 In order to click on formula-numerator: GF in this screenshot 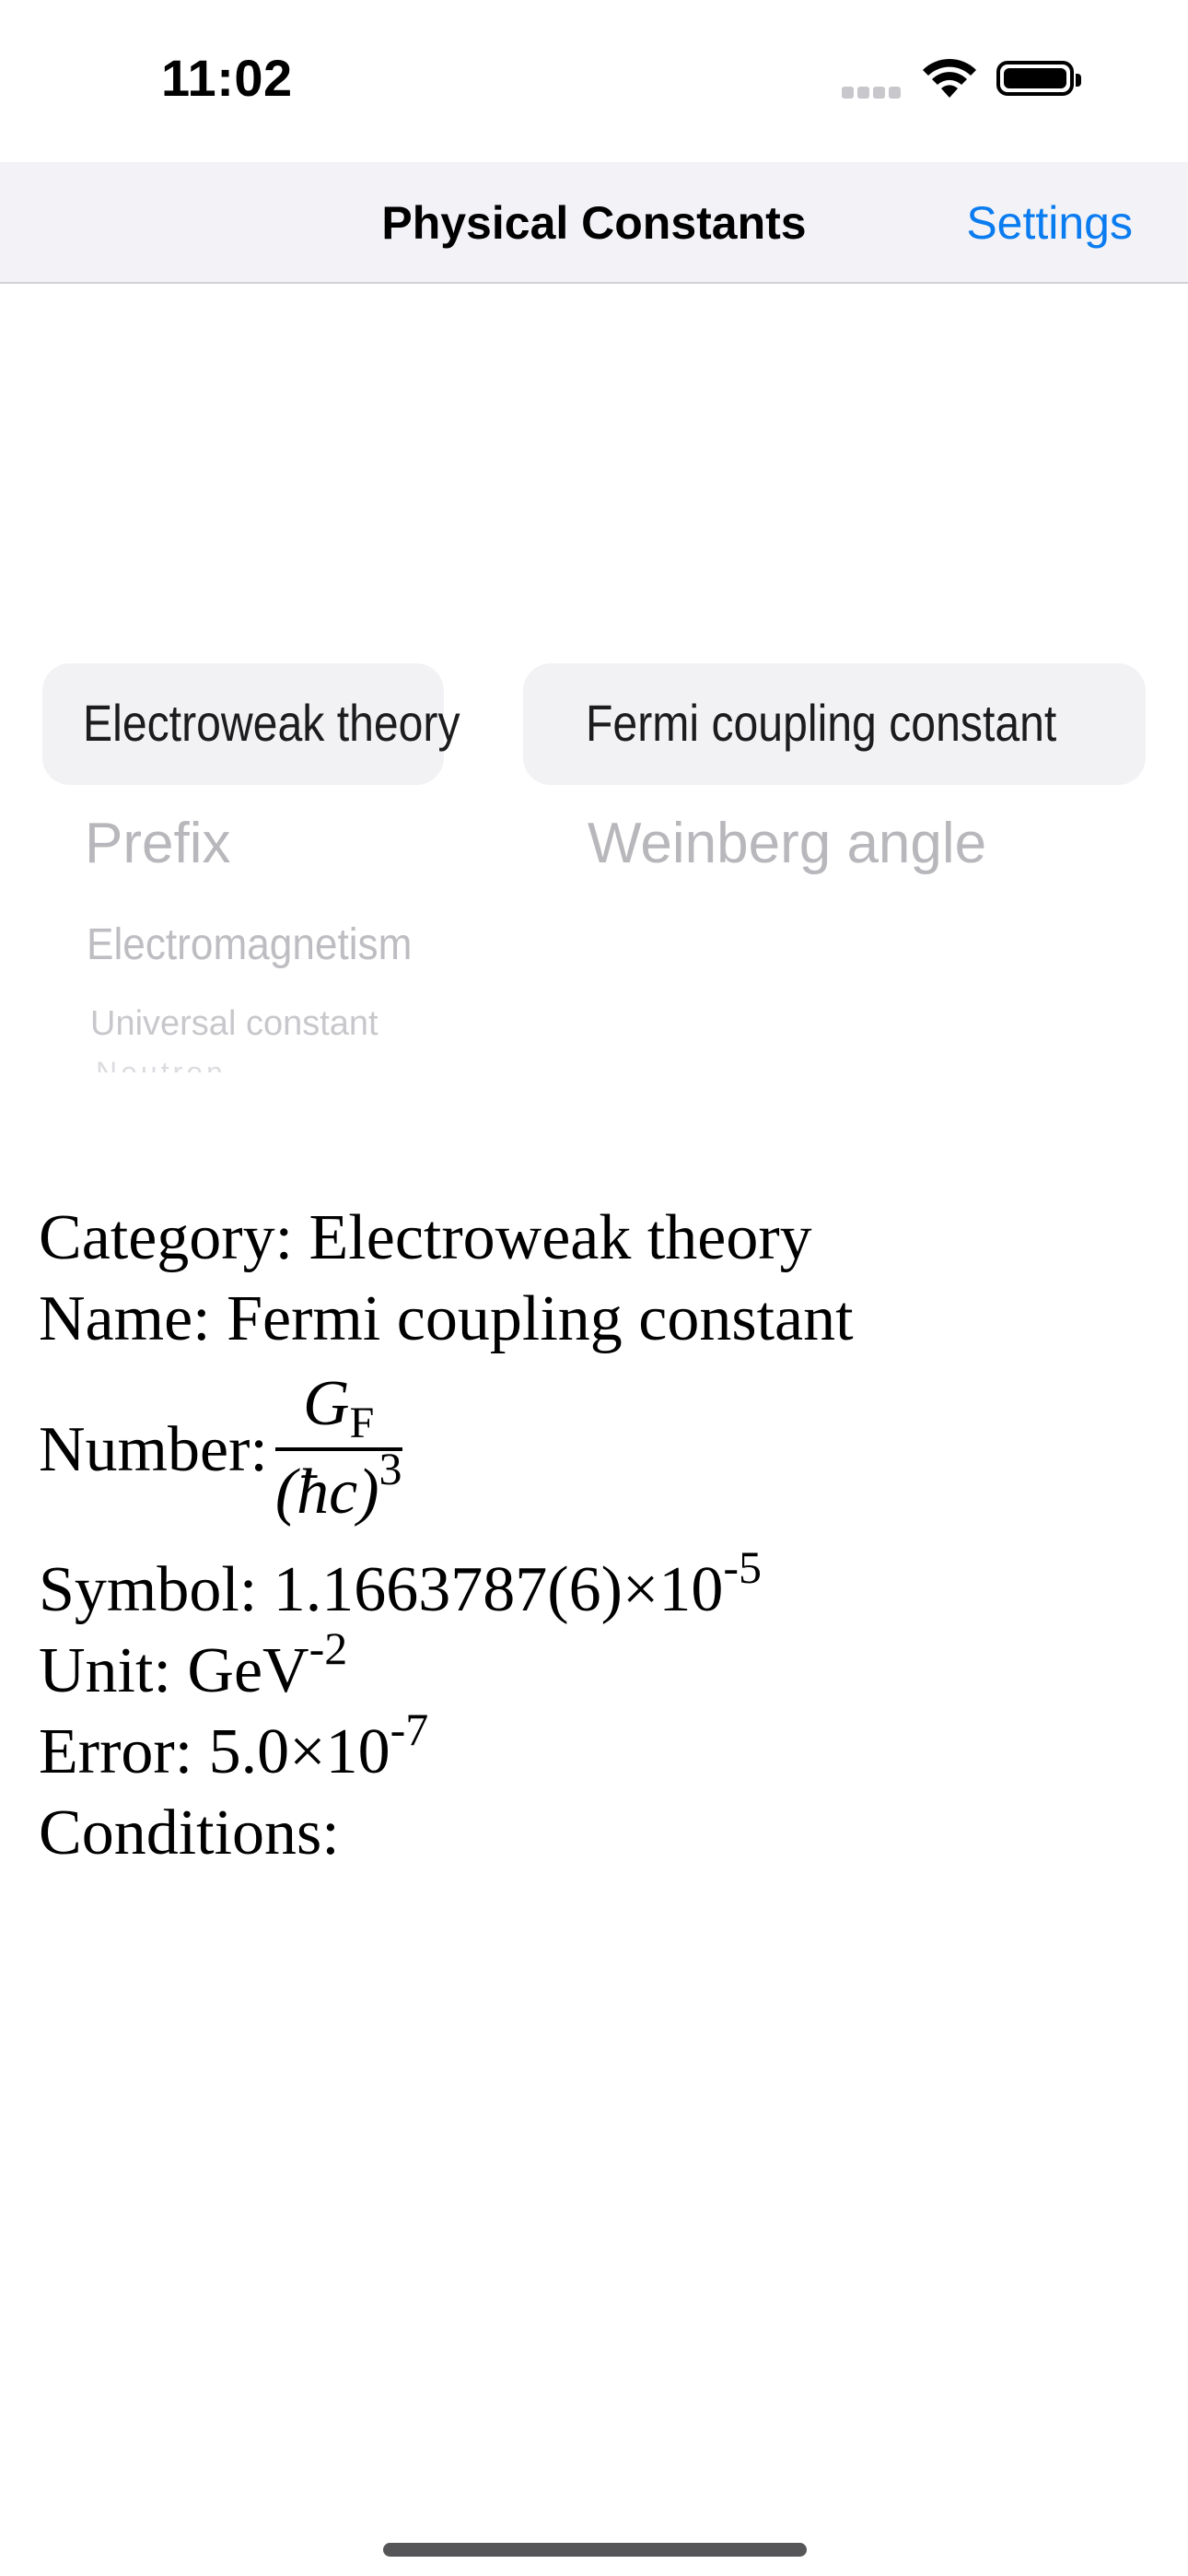, I will do `click(338, 1409)`.